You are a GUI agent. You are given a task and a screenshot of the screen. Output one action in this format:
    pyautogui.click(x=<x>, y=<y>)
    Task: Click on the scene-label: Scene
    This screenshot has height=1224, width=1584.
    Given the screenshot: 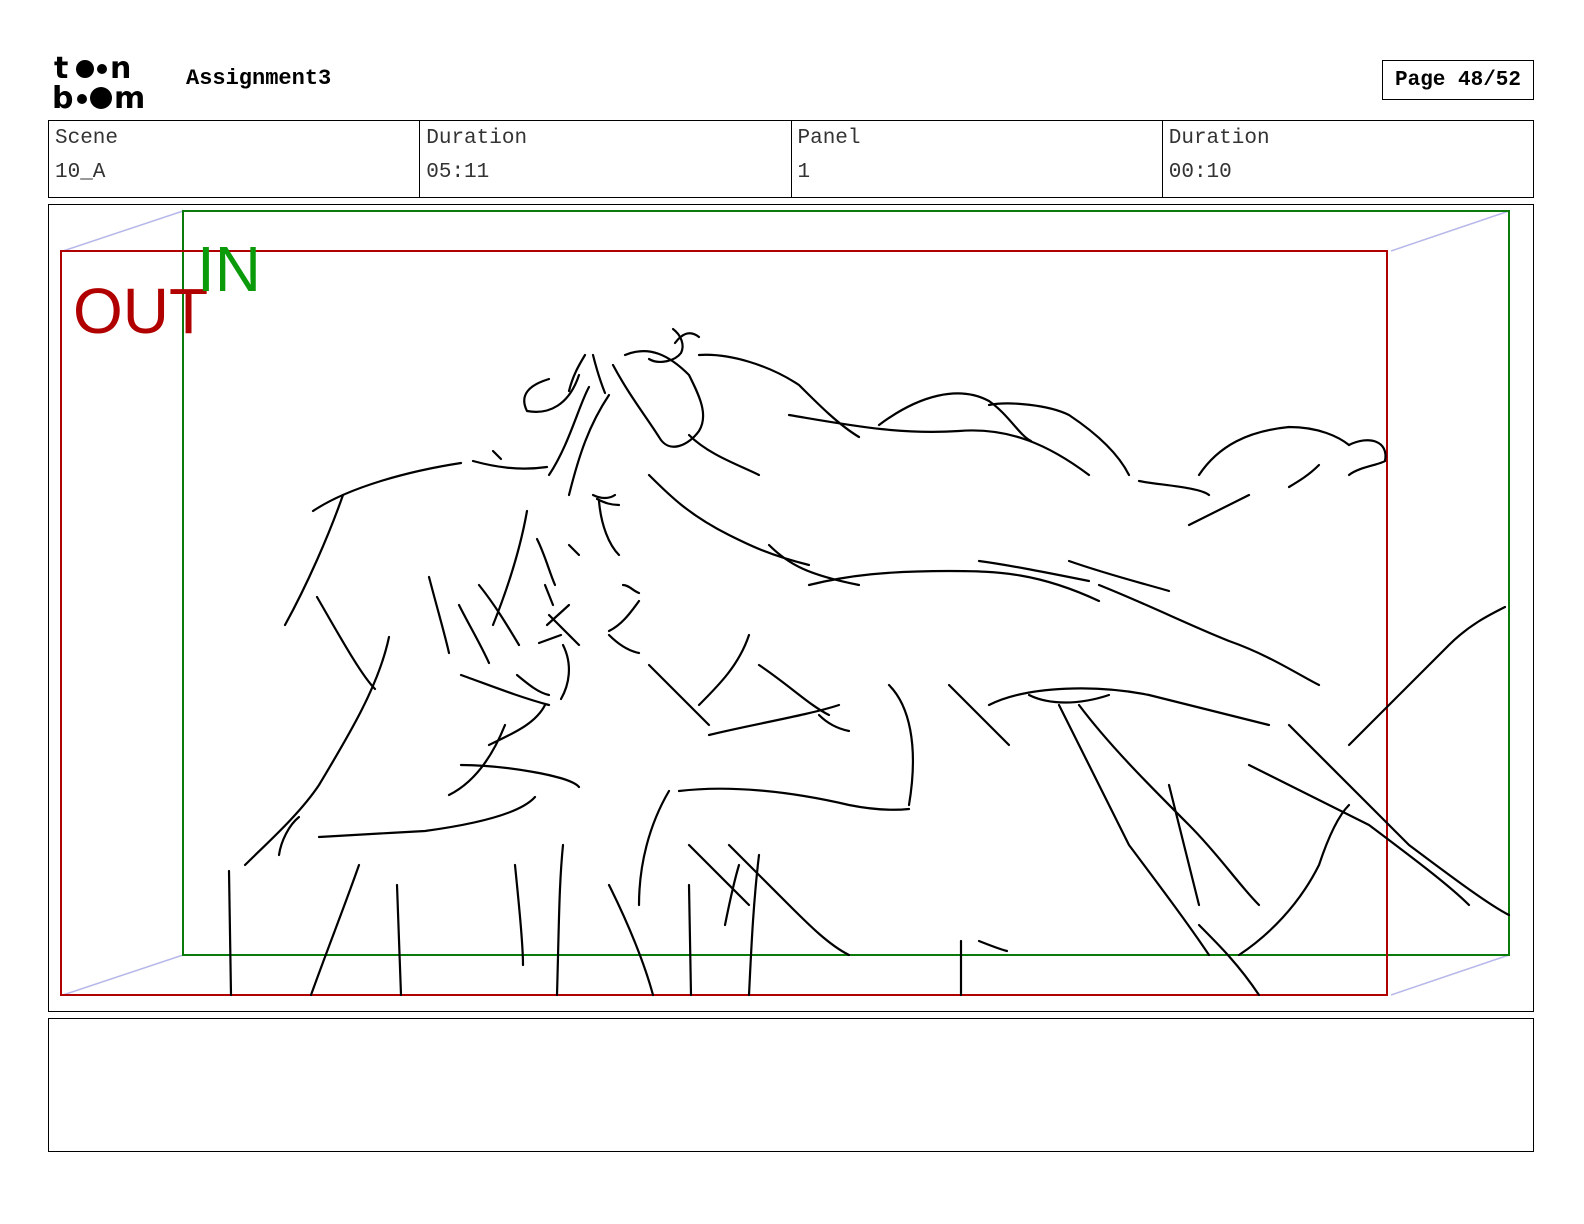 What is the action you would take?
    pyautogui.click(x=87, y=138)
    